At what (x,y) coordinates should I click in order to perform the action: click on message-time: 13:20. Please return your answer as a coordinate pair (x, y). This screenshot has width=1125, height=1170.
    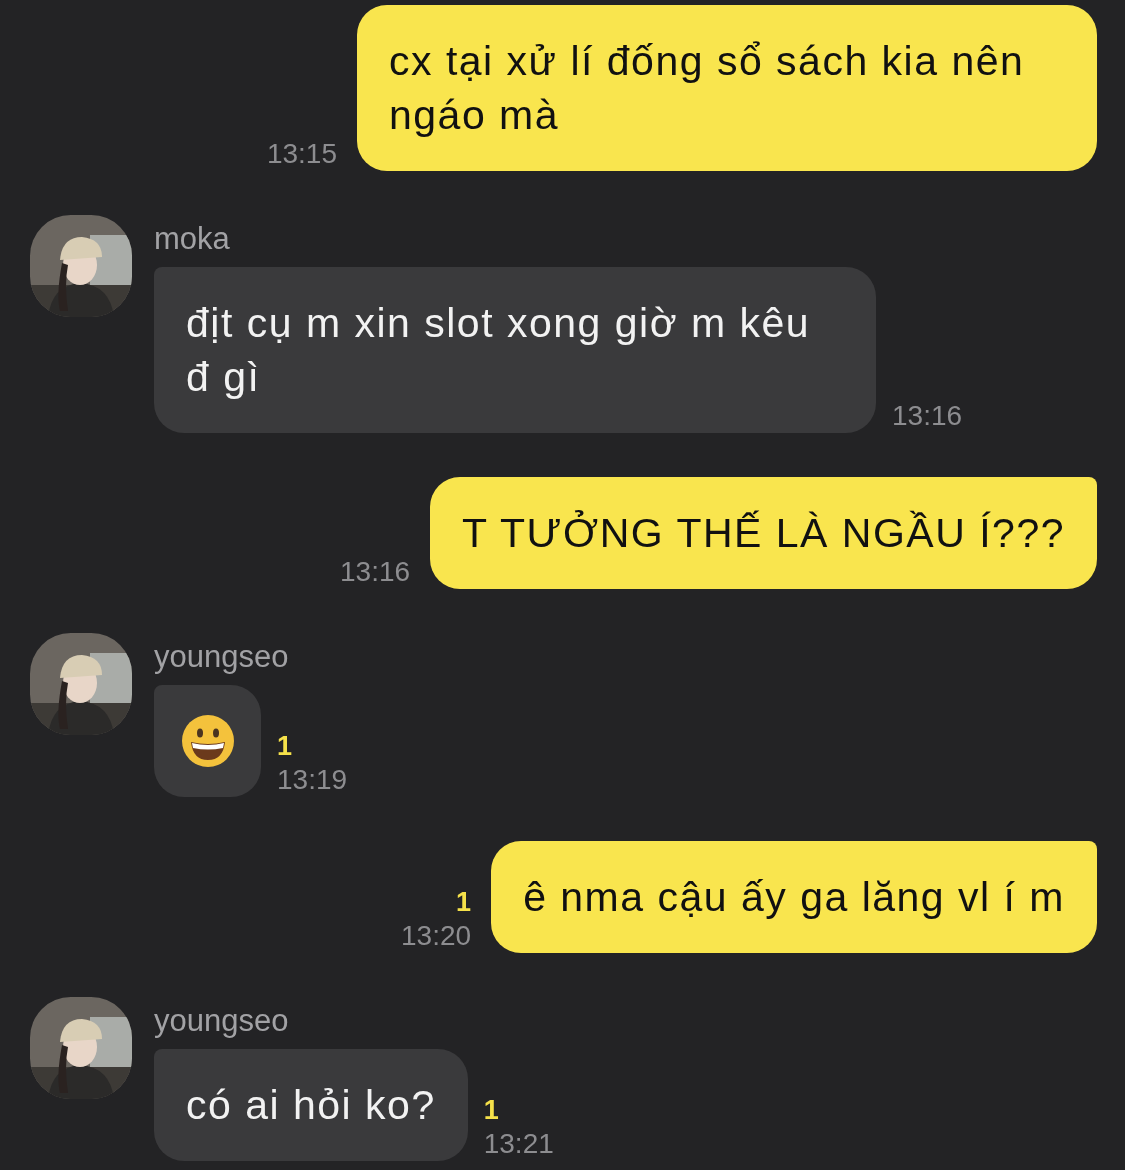
    Looking at the image, I should click on (436, 936).